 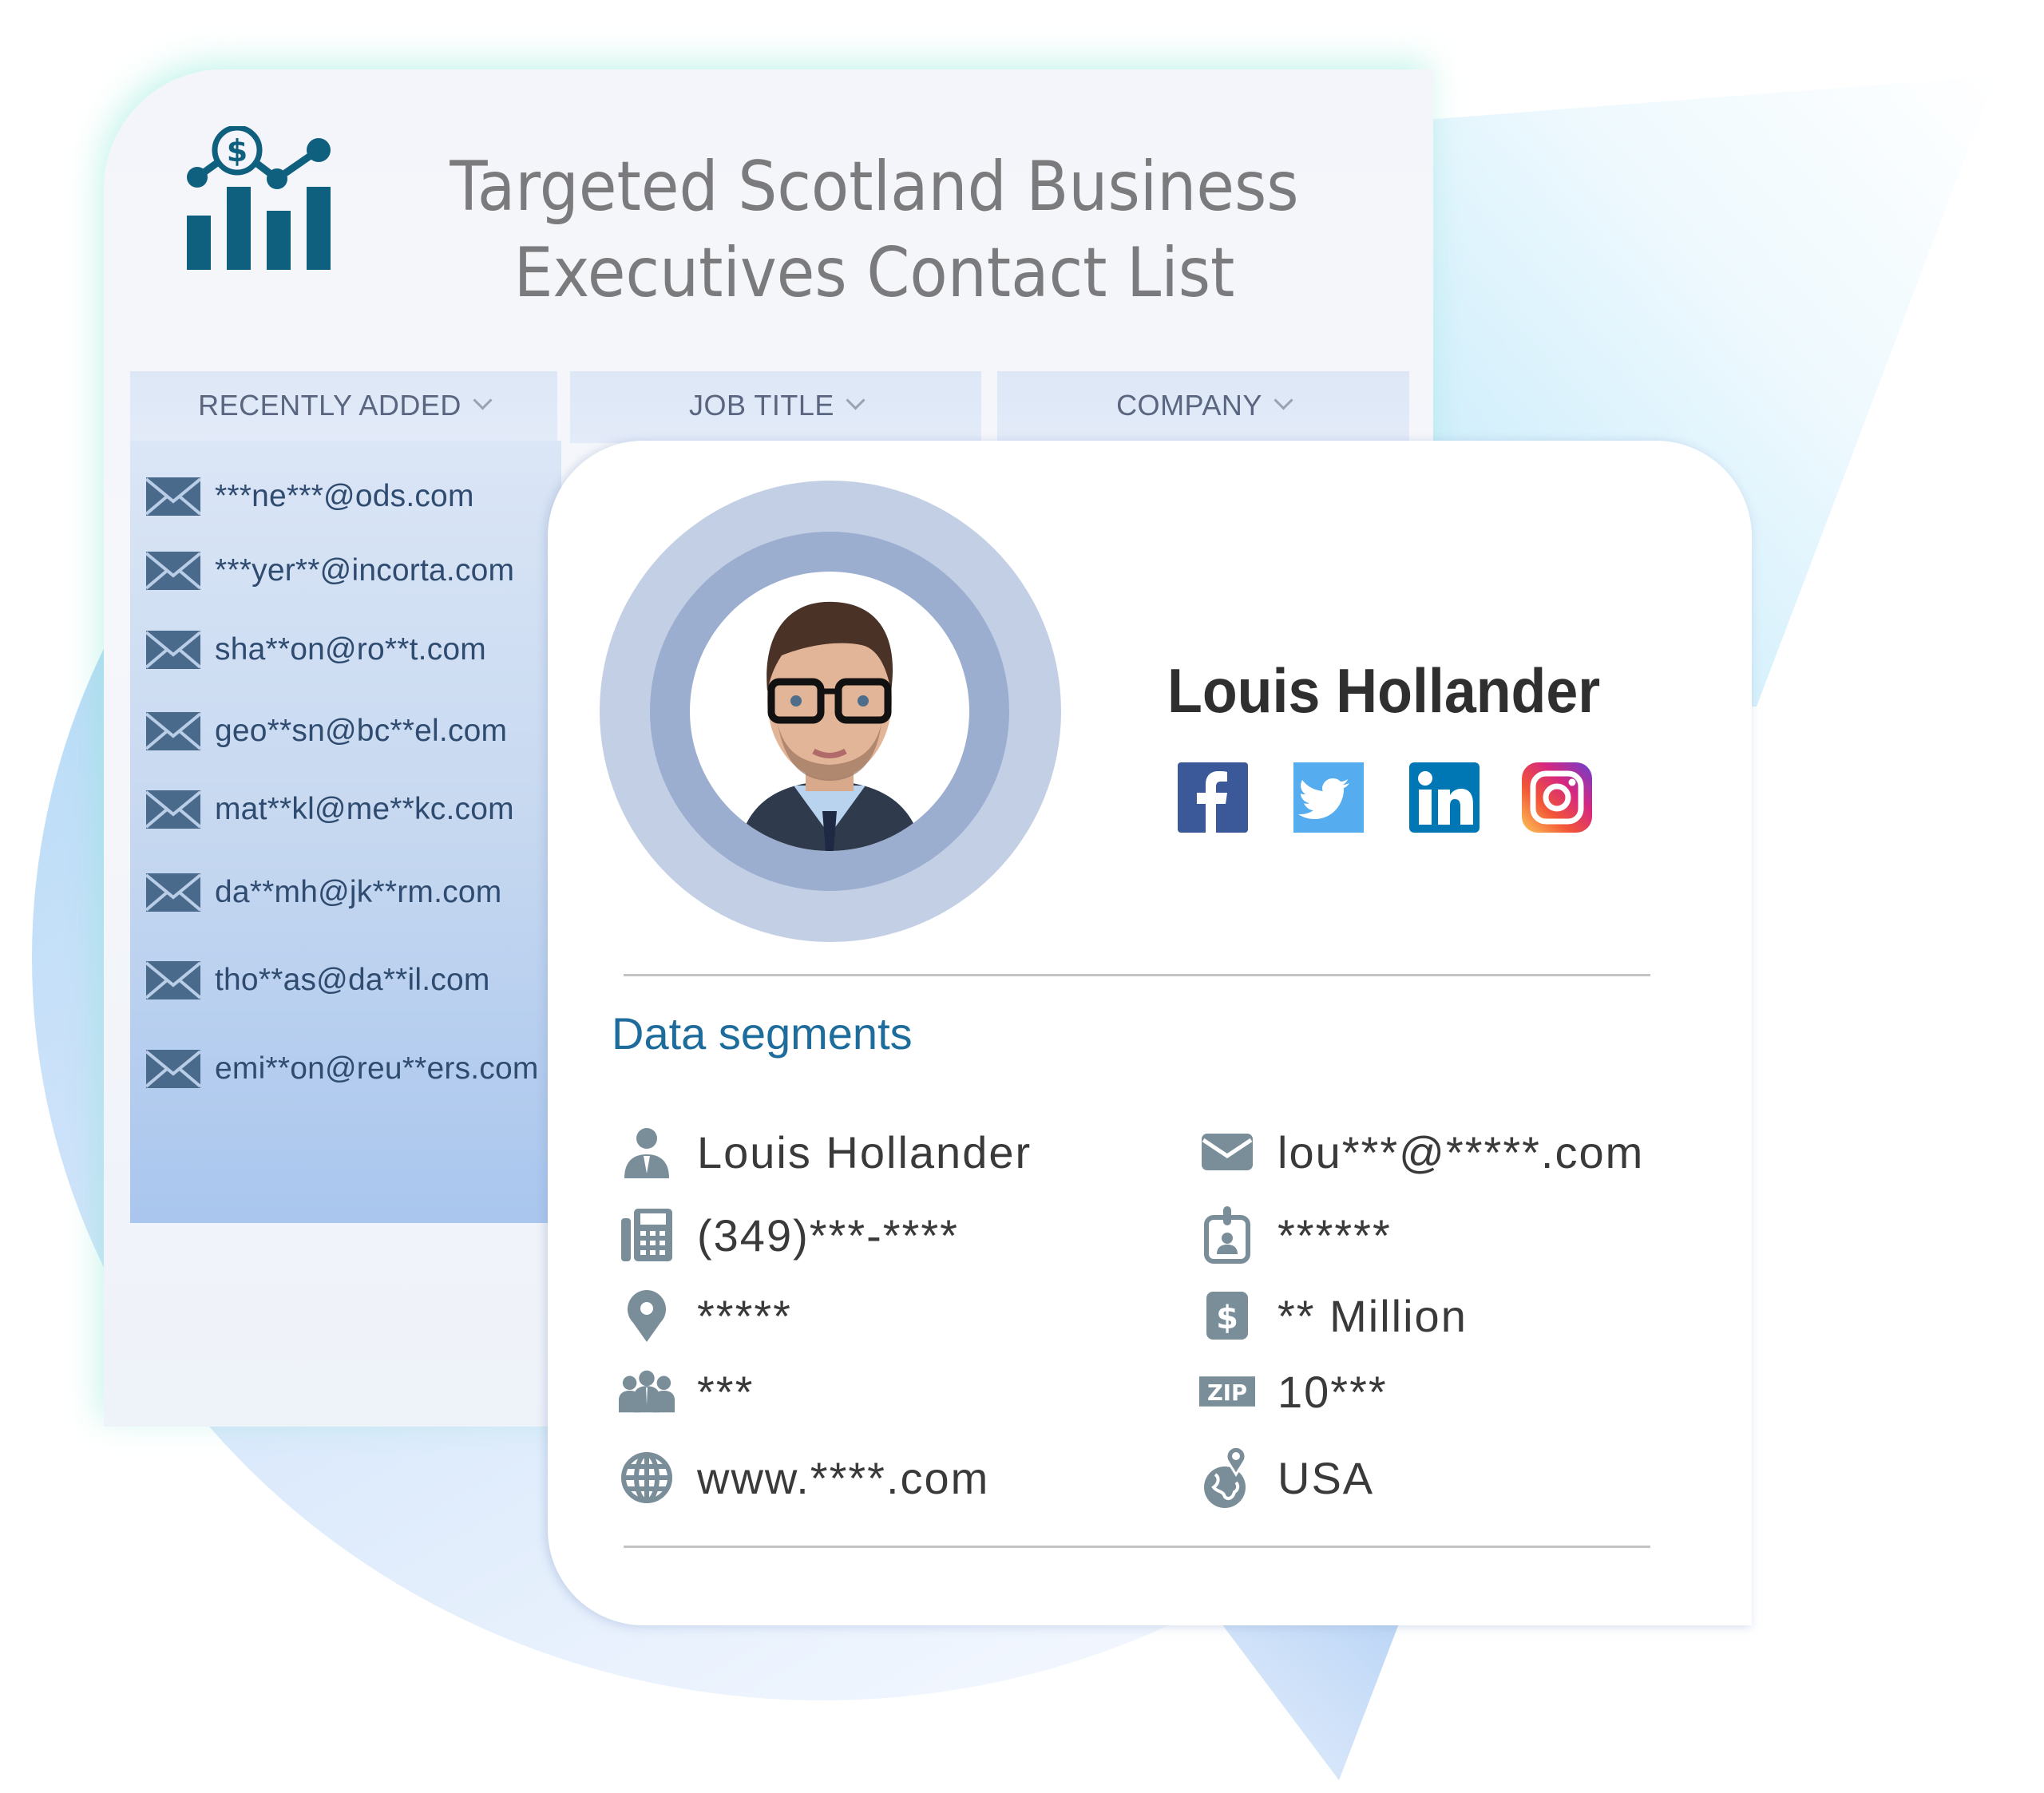 I want to click on segment-right-0: lou***@*****.com, so click(x=1421, y=1152).